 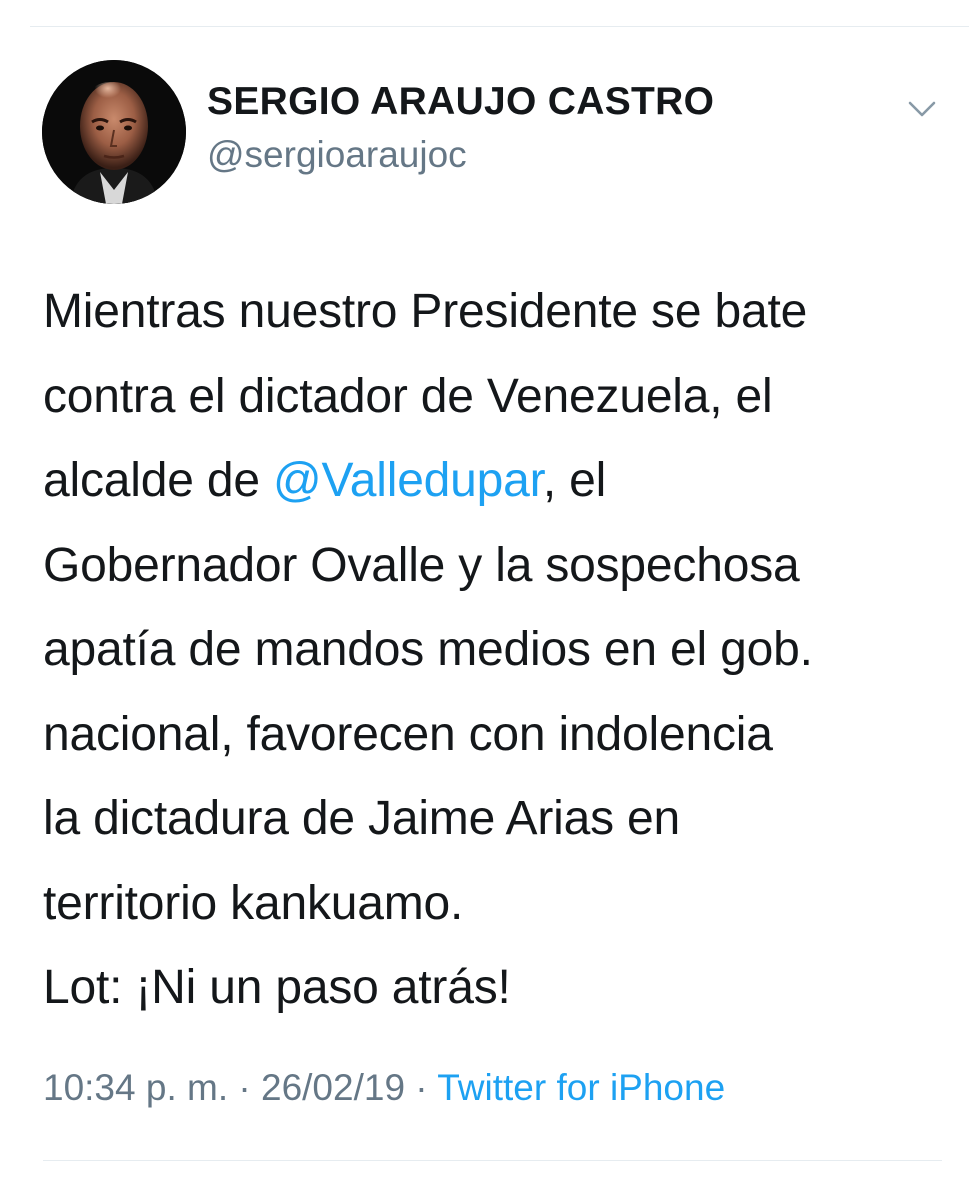 What do you see at coordinates (428, 649) in the screenshot?
I see `tweet-text-line: apatía de mandos medios en el gob.` at bounding box center [428, 649].